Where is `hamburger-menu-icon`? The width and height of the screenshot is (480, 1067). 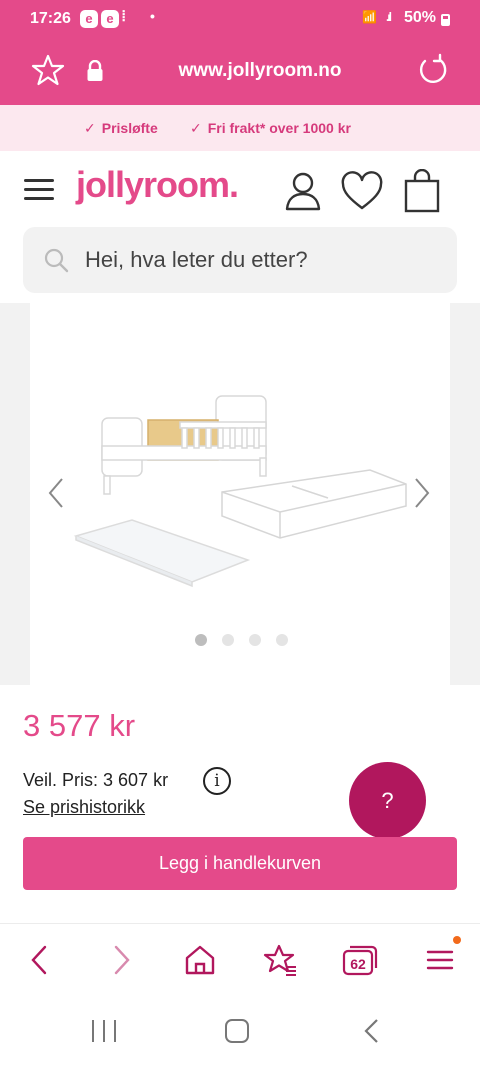
hamburger-menu-icon is located at coordinates (39, 190).